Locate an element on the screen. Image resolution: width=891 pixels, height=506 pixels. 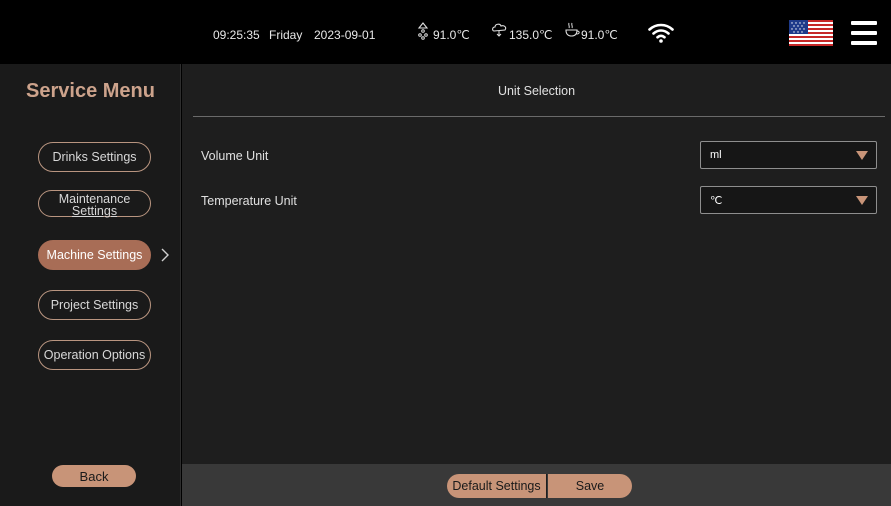
volume-unit-value: ml is located at coordinates (716, 155).